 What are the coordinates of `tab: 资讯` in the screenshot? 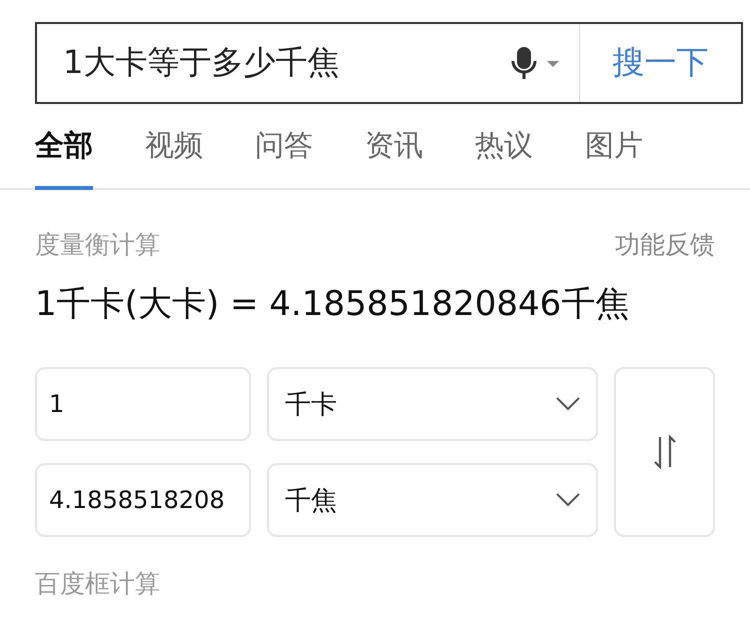 It's located at (394, 158).